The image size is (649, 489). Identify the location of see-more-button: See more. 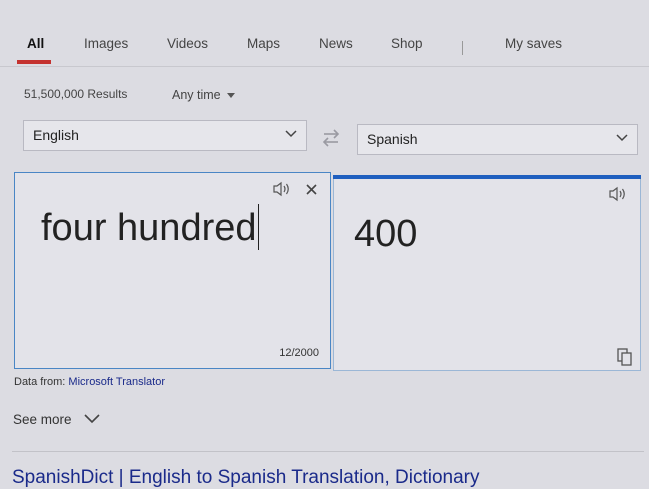
(57, 419).